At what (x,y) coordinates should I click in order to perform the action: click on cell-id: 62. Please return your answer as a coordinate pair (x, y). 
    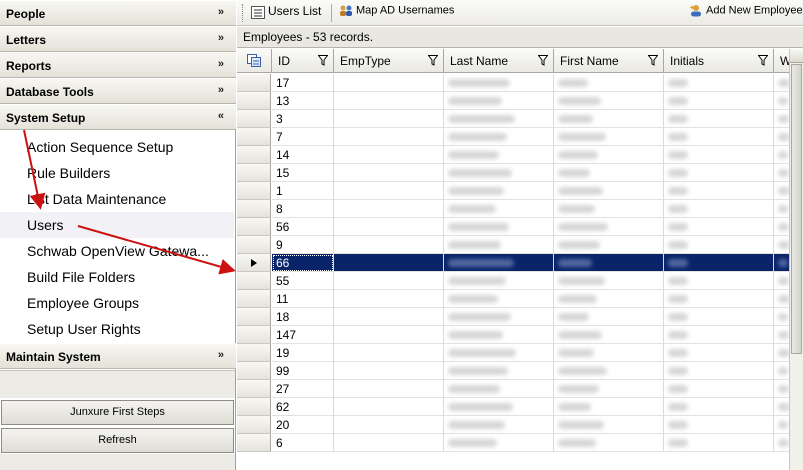
    Looking at the image, I should click on (303, 407).